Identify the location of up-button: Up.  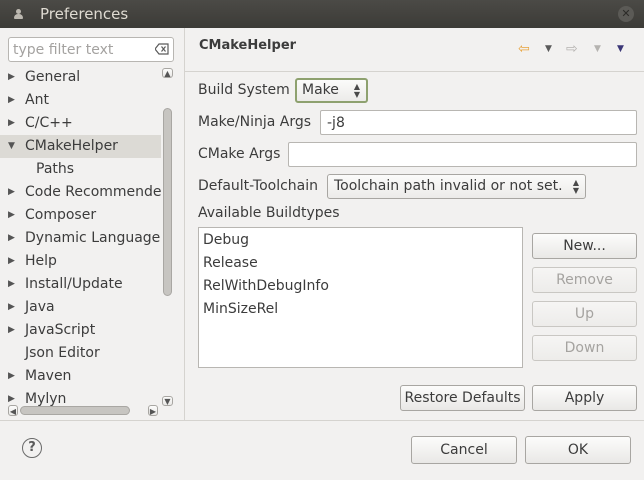
(584, 314).